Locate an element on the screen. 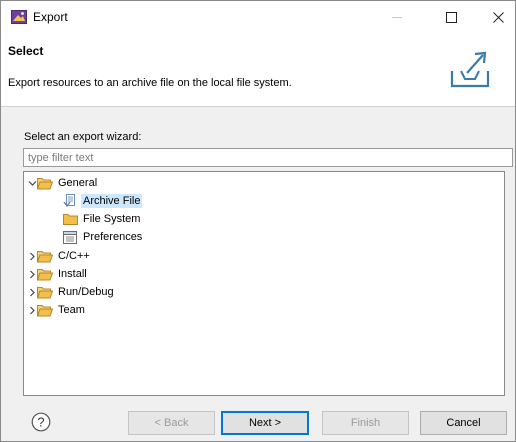 The height and width of the screenshot is (442, 516). next-button: Next > is located at coordinates (265, 423).